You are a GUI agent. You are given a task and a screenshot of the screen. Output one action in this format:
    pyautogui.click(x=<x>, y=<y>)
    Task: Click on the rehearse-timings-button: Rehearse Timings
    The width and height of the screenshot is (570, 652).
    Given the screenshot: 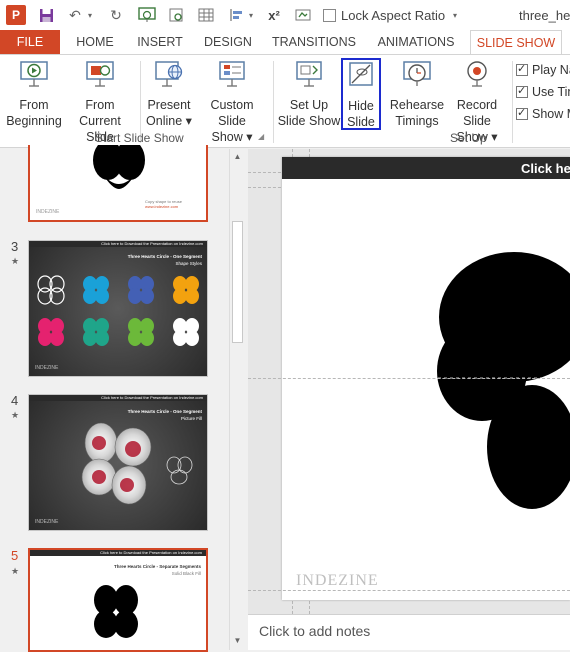 What is the action you would take?
    pyautogui.click(x=417, y=94)
    